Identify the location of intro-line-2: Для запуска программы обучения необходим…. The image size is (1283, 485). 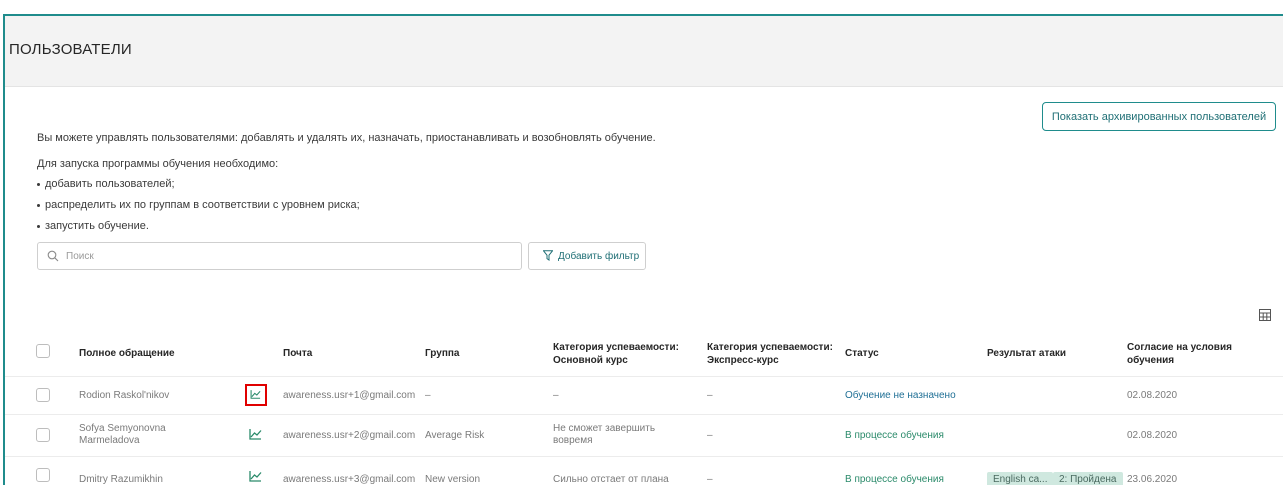
(158, 164).